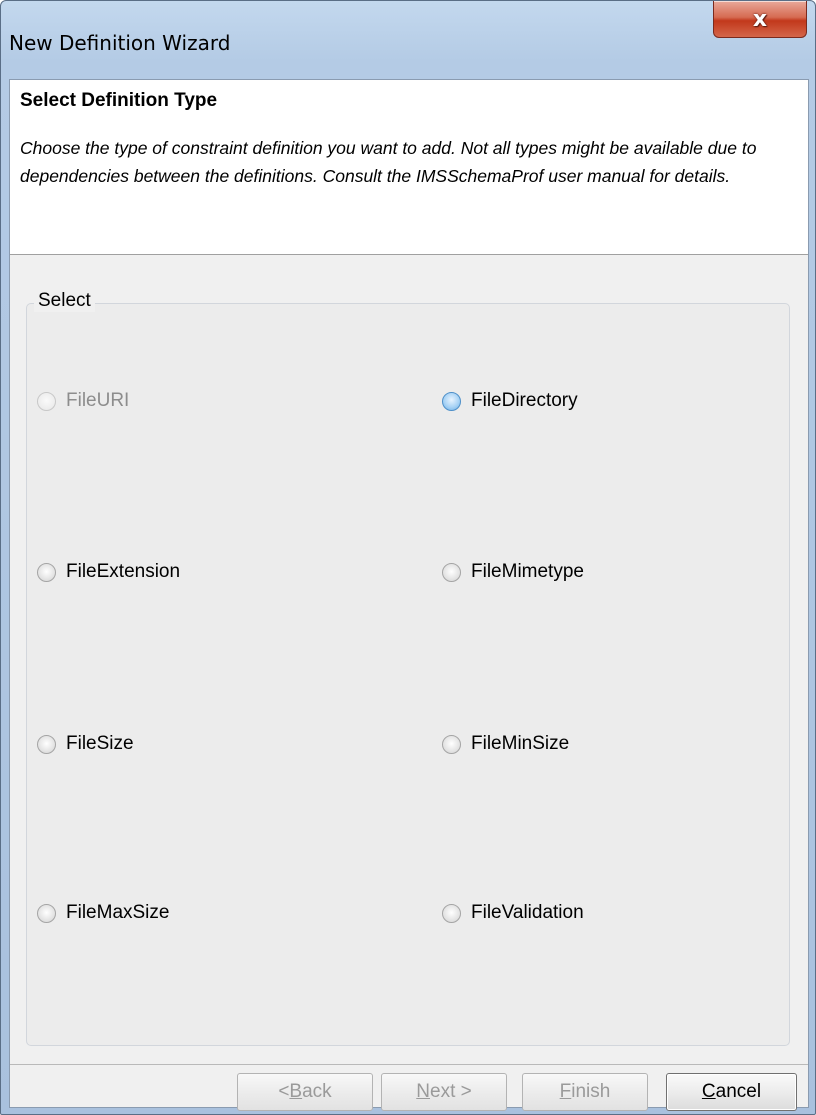 The image size is (816, 1115). I want to click on radio-option-filemaxsize: FileMaxSize, so click(103, 913).